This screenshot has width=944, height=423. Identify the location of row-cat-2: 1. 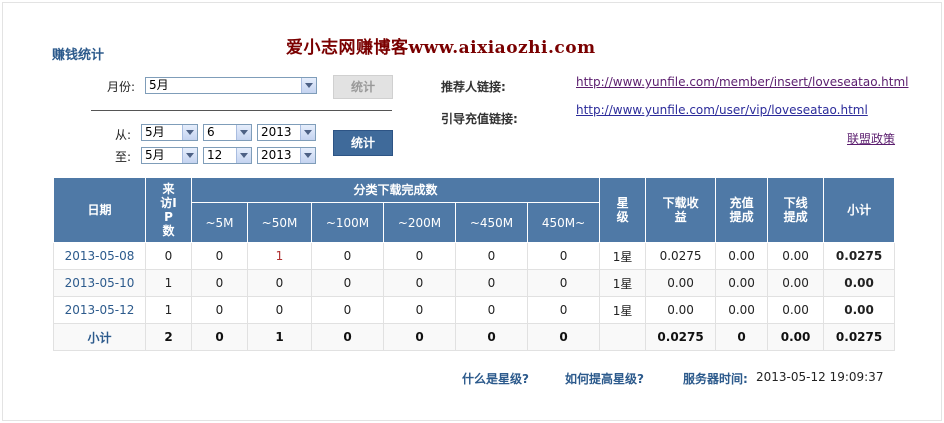
(279, 256).